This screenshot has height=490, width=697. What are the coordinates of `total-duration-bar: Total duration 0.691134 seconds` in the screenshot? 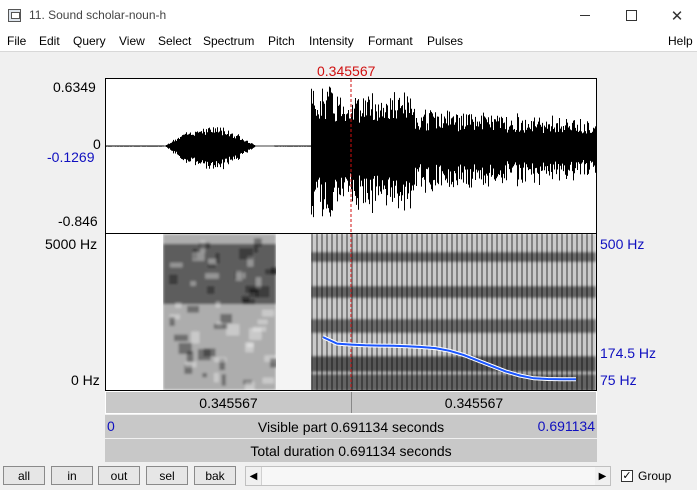 It's located at (351, 450).